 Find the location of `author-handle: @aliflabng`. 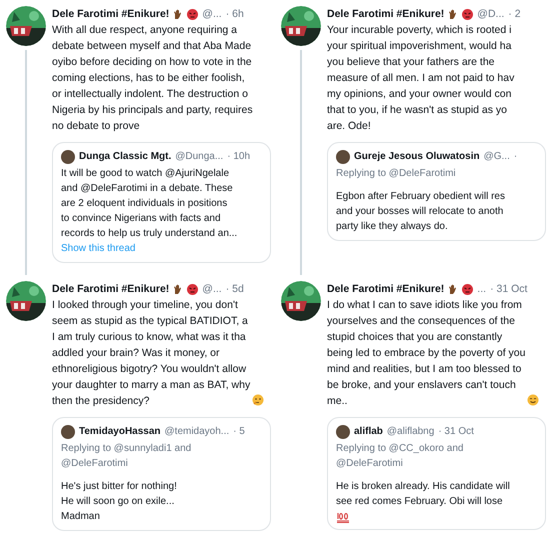

author-handle: @aliflabng is located at coordinates (410, 432).